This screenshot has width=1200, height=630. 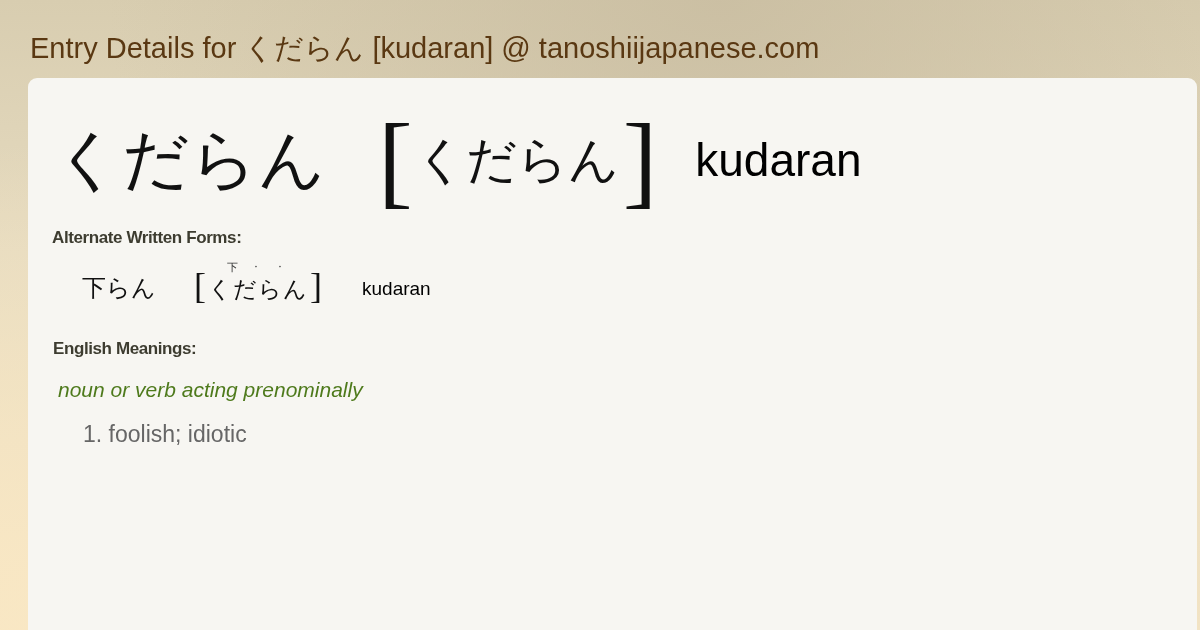 I want to click on headword-romaji: kudaran, so click(x=778, y=160).